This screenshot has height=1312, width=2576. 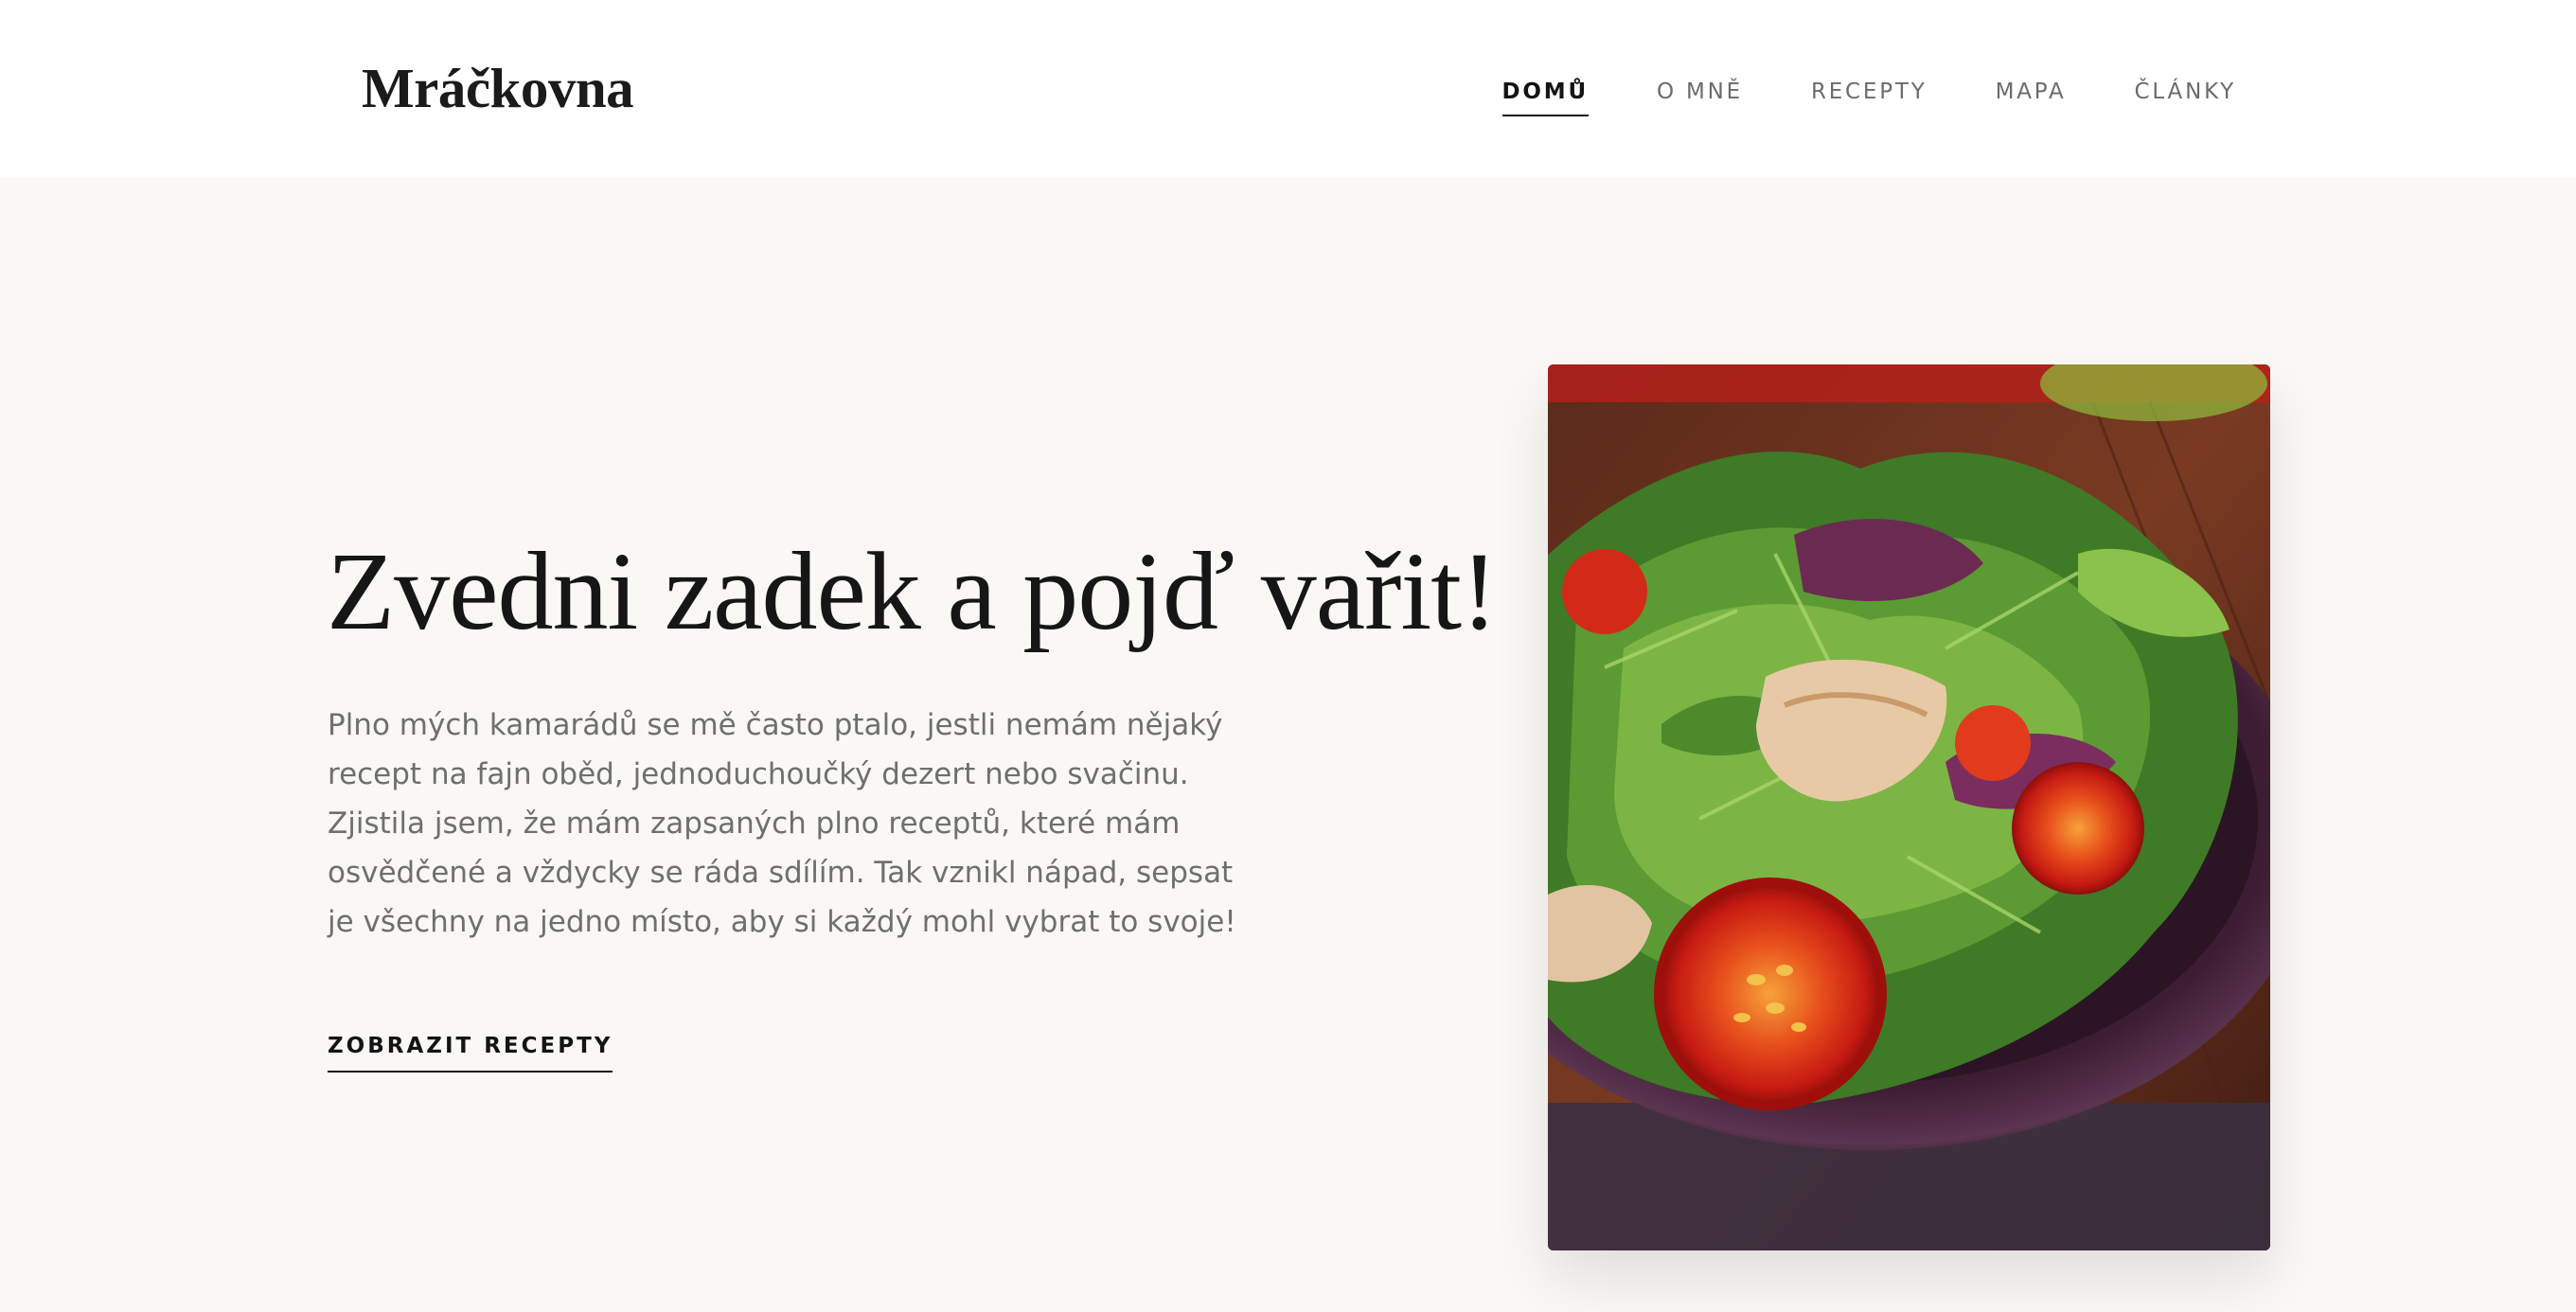 I want to click on hero-title: Zvedni zadek a pojď vařit!, so click(x=913, y=591).